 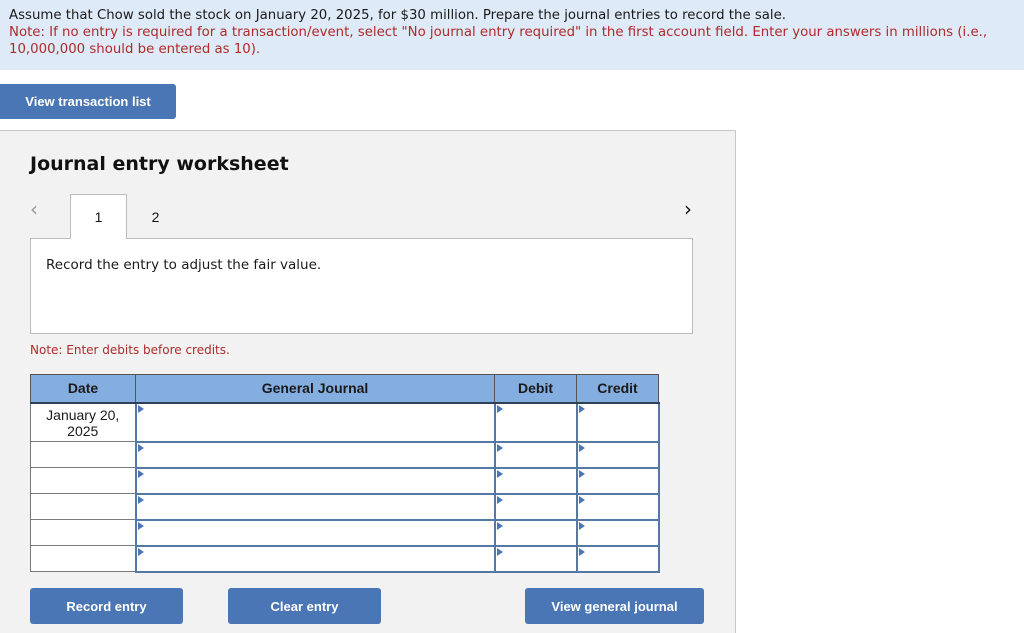 I want to click on debits-note: Note: Enter debits before credits., so click(x=130, y=350).